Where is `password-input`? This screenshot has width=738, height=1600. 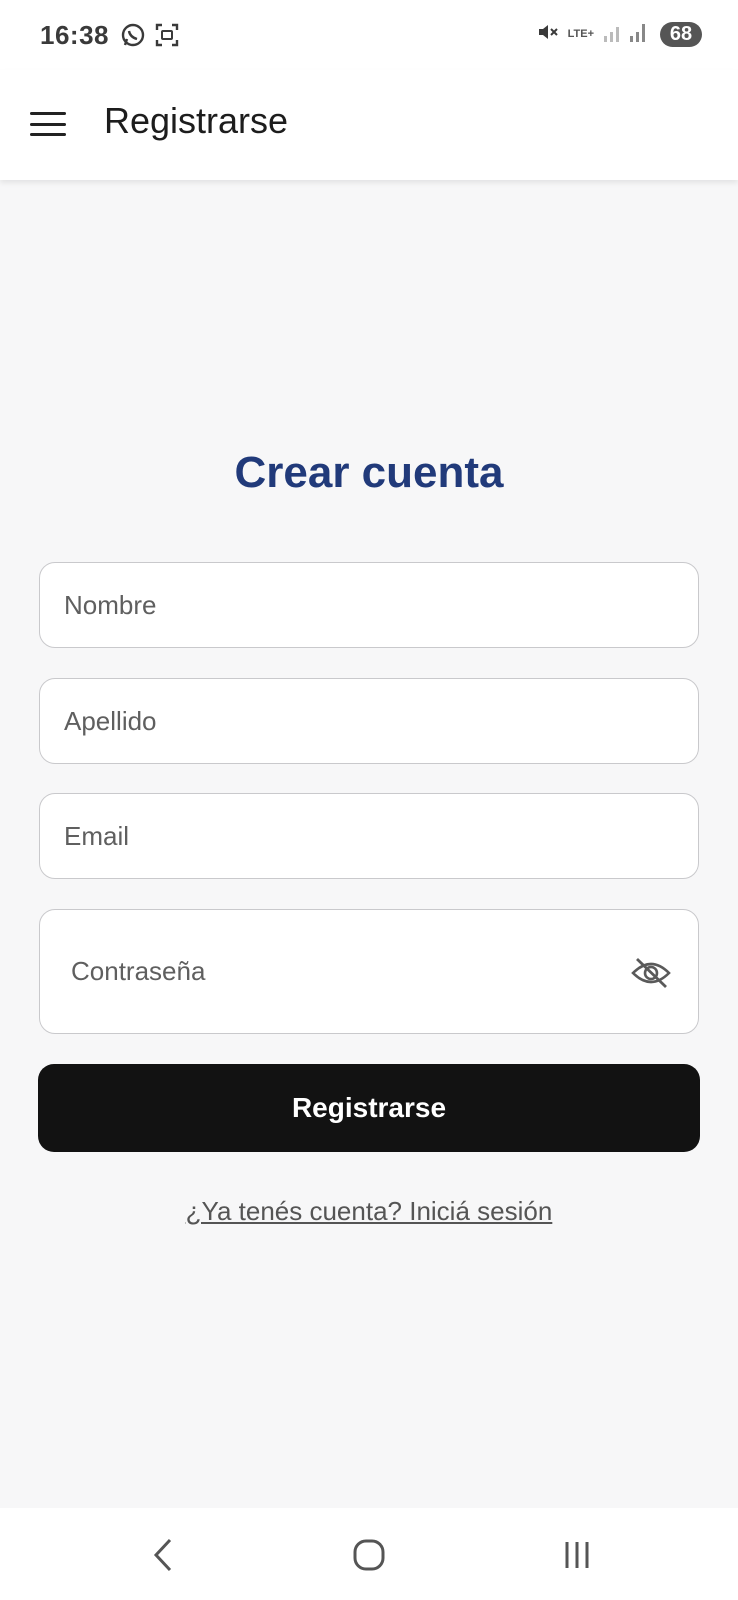 password-input is located at coordinates (369, 971).